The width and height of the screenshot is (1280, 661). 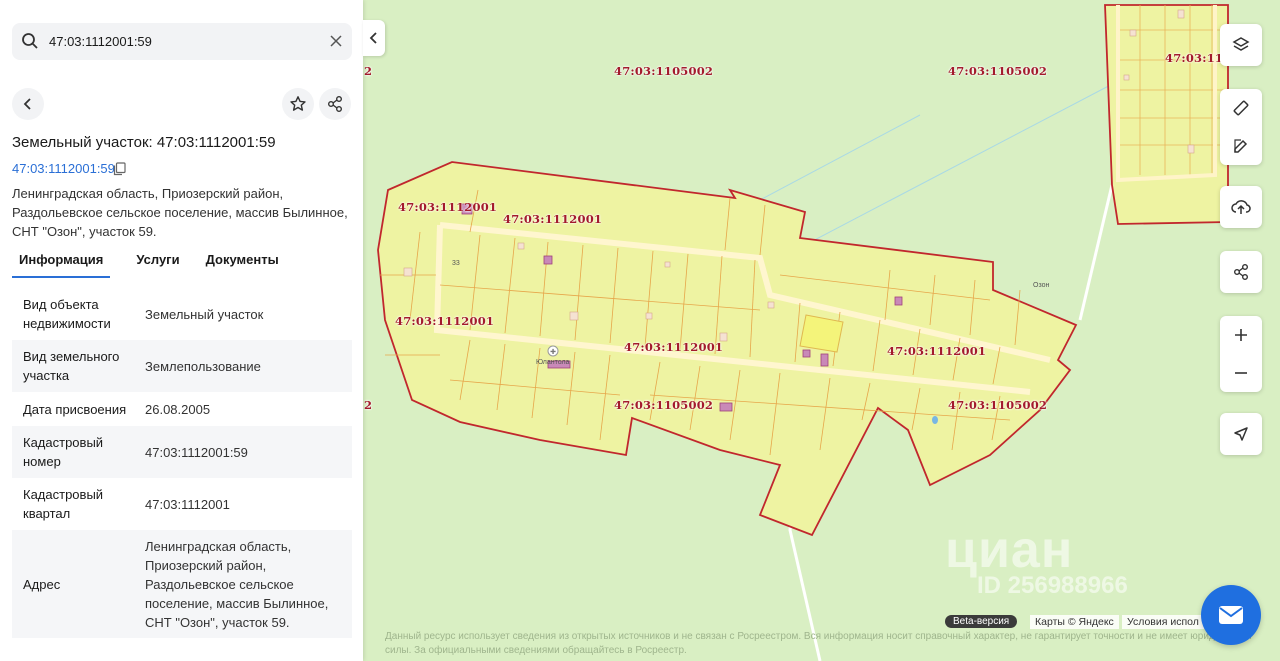 I want to click on address-line: СНТ "Озон", участок 59., so click(x=84, y=231).